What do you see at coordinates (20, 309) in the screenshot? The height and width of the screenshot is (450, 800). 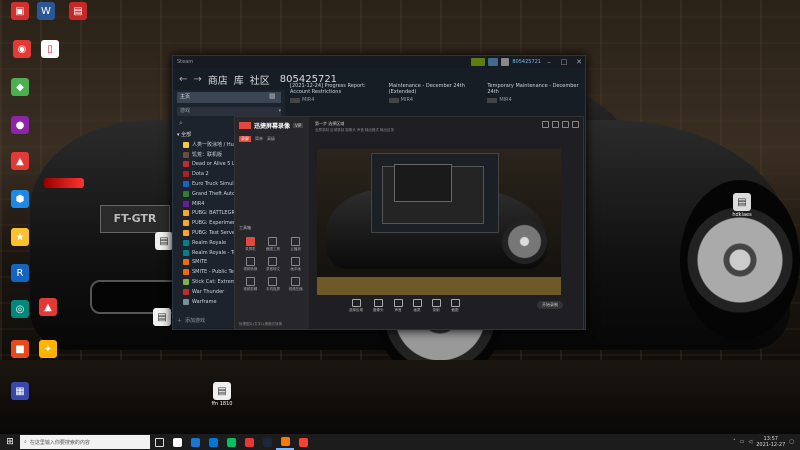 I see `desktop-shortcut: ◎` at bounding box center [20, 309].